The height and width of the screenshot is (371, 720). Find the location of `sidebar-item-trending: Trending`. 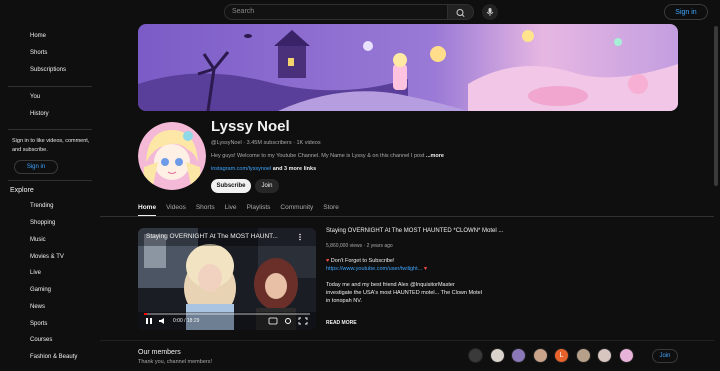

sidebar-item-trending: Trending is located at coordinates (41, 206).